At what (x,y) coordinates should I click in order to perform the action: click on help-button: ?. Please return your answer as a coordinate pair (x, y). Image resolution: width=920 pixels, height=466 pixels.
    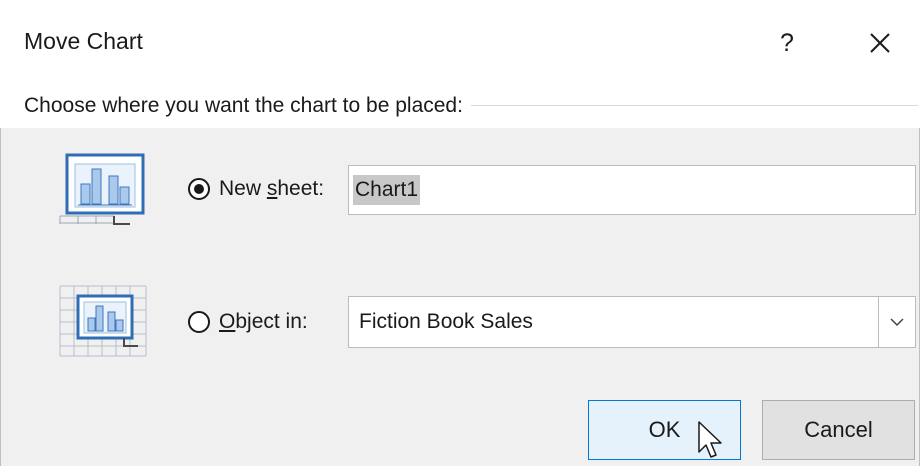
    Looking at the image, I should click on (787, 43).